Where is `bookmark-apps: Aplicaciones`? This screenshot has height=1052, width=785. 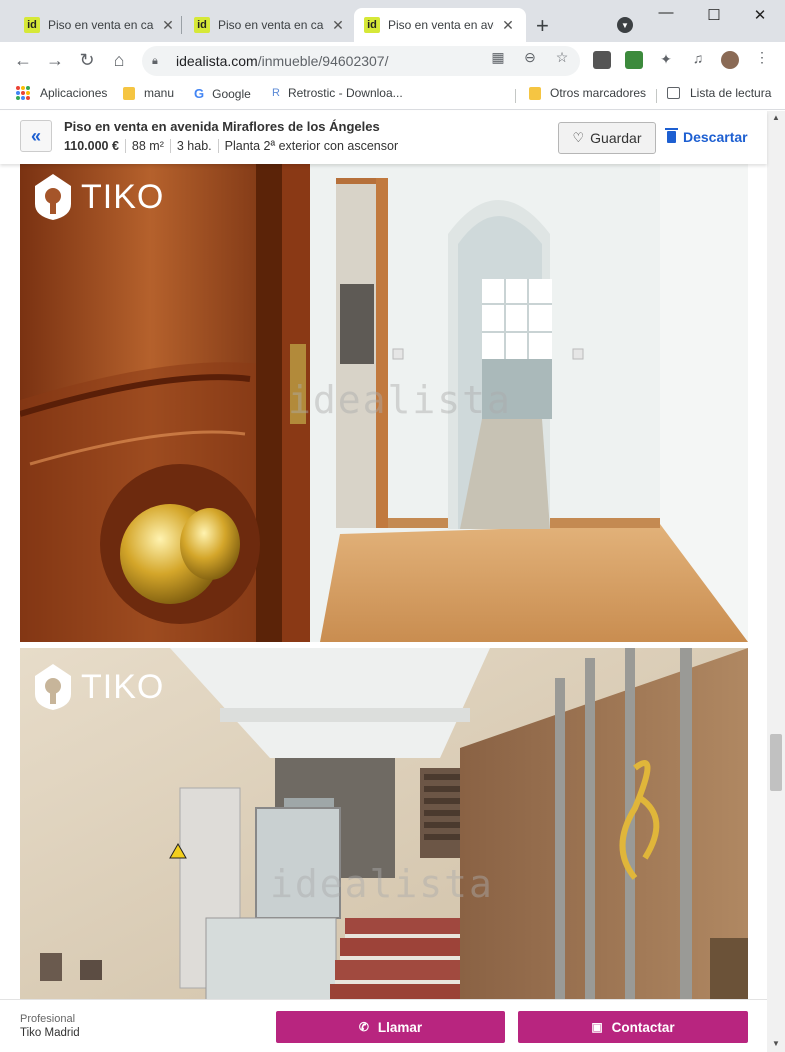
bookmark-apps: Aplicaciones is located at coordinates (61, 93).